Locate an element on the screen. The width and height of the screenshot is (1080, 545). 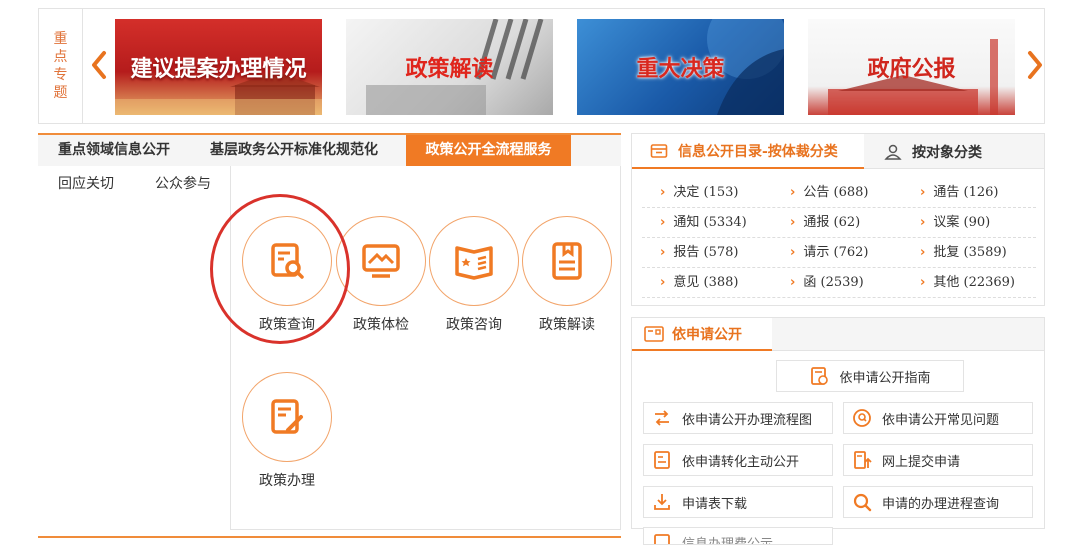
catalog-item: › 公告 (688) is located at coordinates (829, 193).